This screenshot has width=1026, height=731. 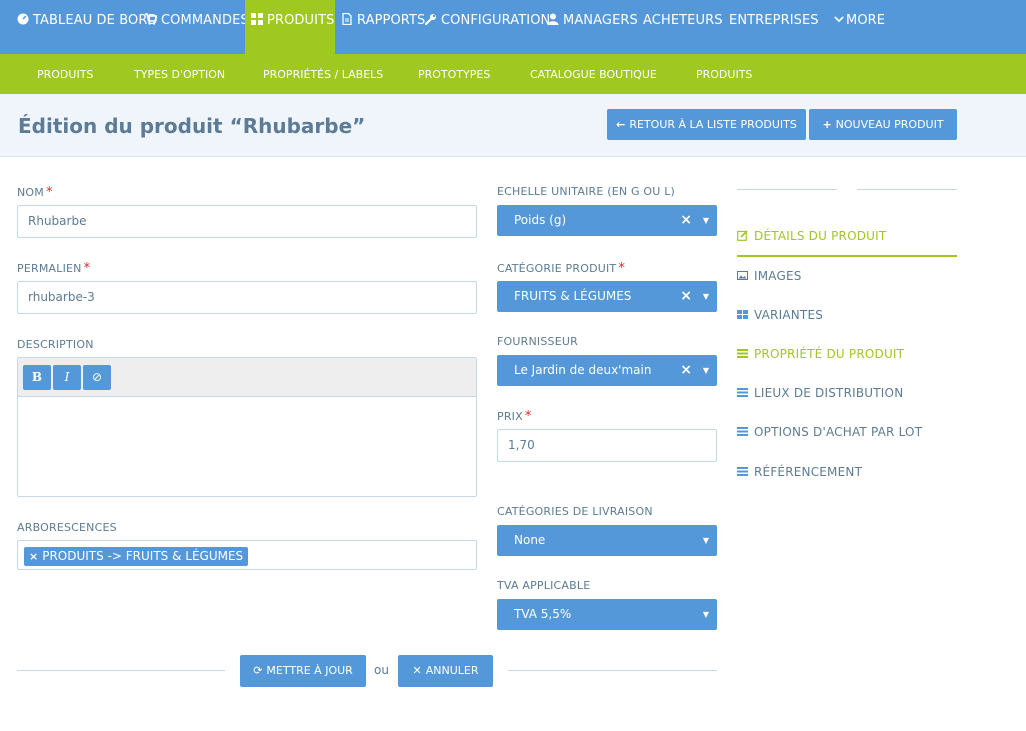 I want to click on nav-products: PRODUITS, so click(x=290, y=27).